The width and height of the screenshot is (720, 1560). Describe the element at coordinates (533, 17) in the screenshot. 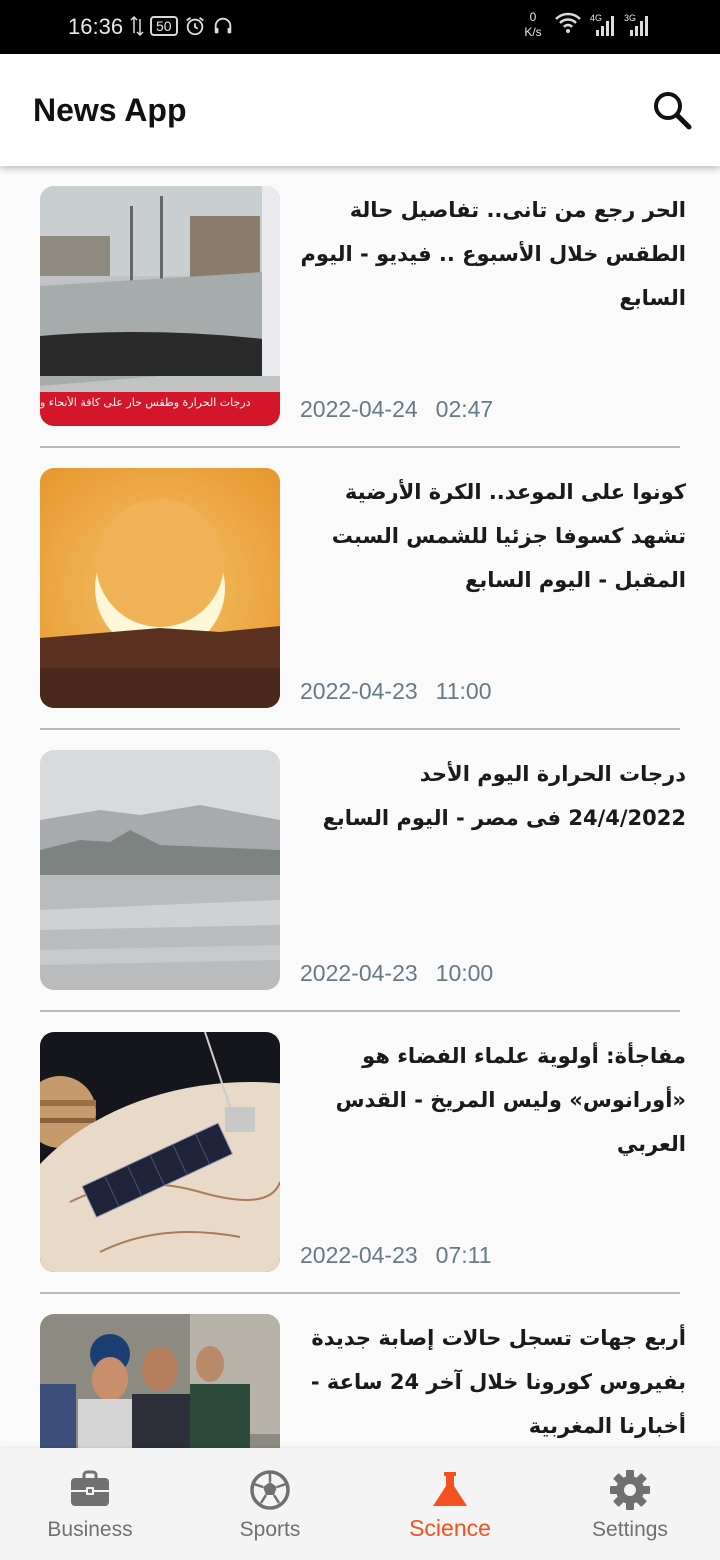

I see `network-speed-value: 0` at that location.